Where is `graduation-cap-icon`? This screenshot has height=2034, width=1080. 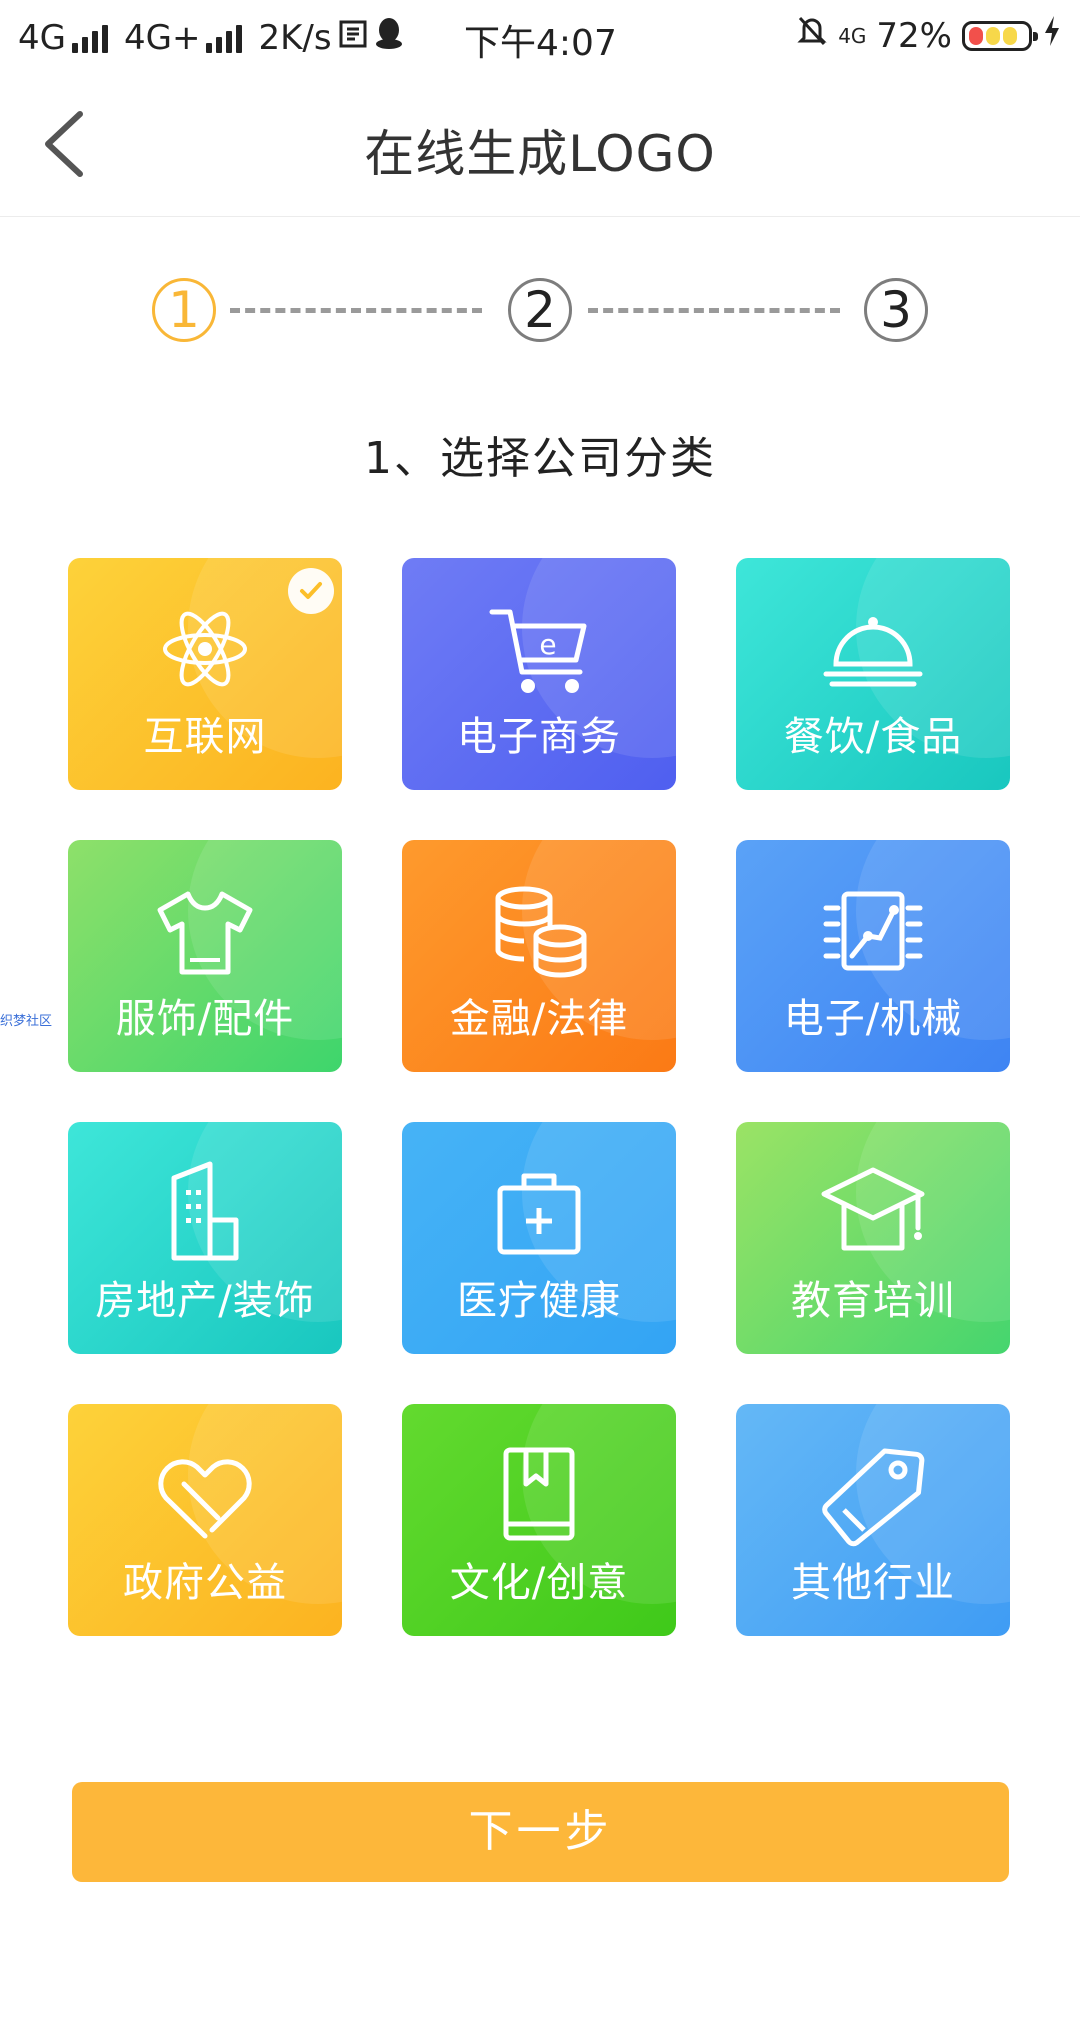 graduation-cap-icon is located at coordinates (873, 1213).